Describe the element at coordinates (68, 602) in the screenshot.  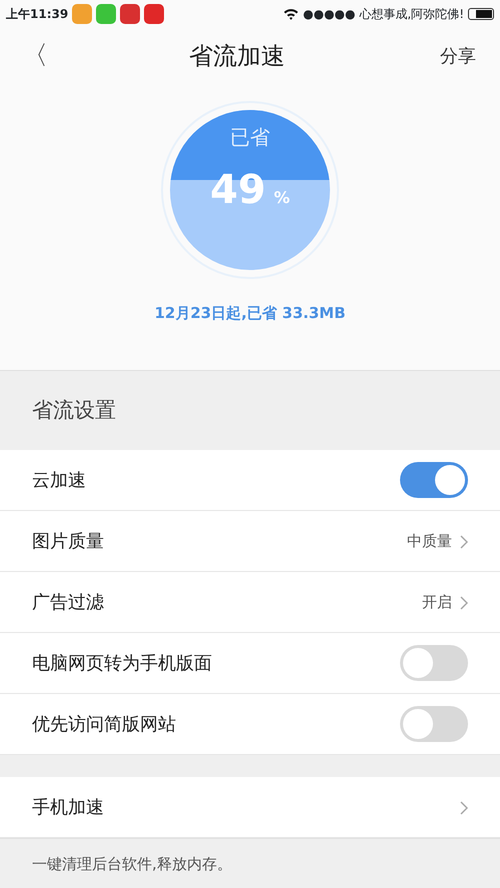
I see `setting-label: 广告过滤` at that location.